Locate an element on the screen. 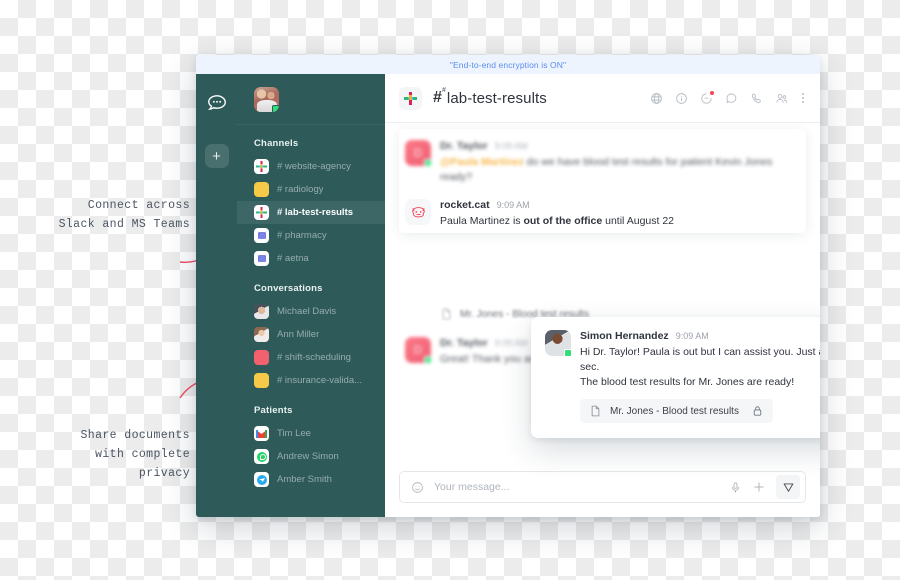 The width and height of the screenshot is (900, 580). message-author: rocket.cat is located at coordinates (465, 205).